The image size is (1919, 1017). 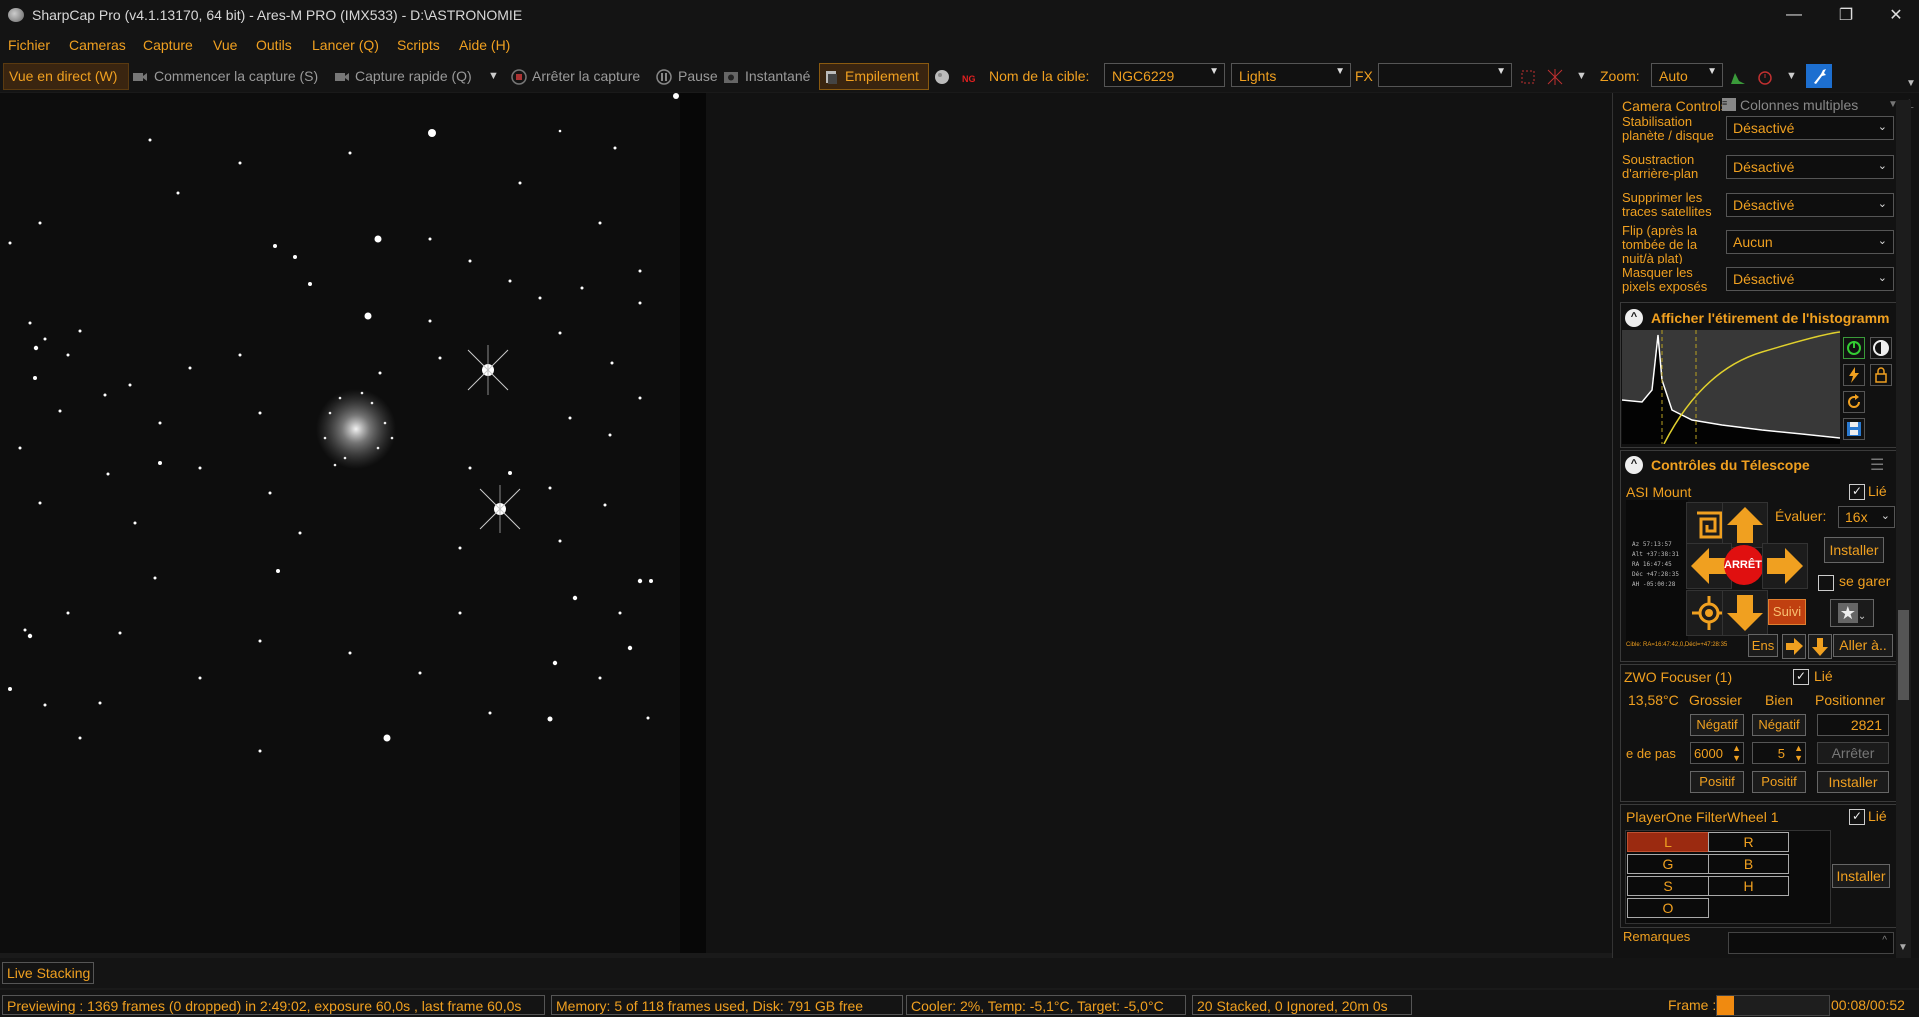 What do you see at coordinates (1668, 908) in the screenshot?
I see `filter-o-button: O` at bounding box center [1668, 908].